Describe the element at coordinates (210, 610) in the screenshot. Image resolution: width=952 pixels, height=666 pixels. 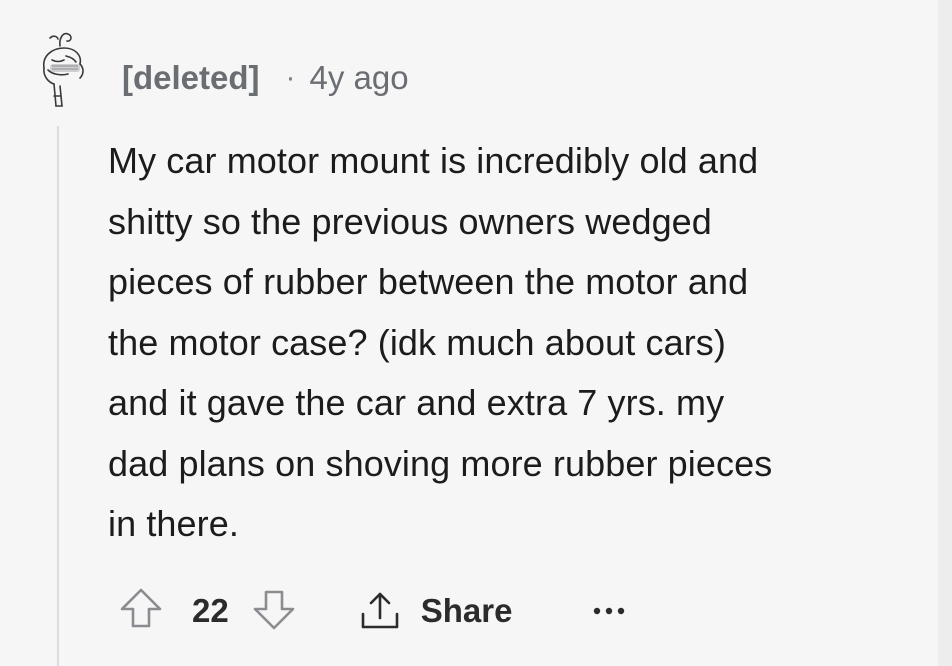
I see `vote-count: 22` at that location.